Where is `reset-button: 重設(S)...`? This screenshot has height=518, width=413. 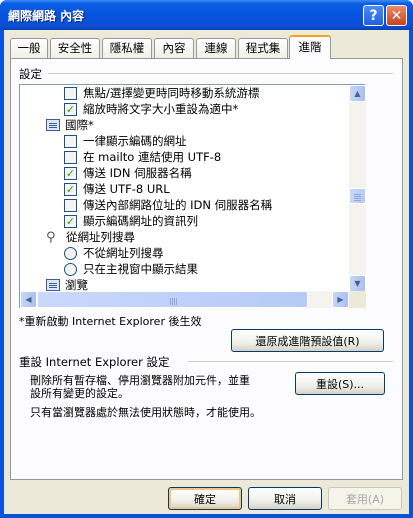
reset-button: 重設(S)... is located at coordinates (340, 383).